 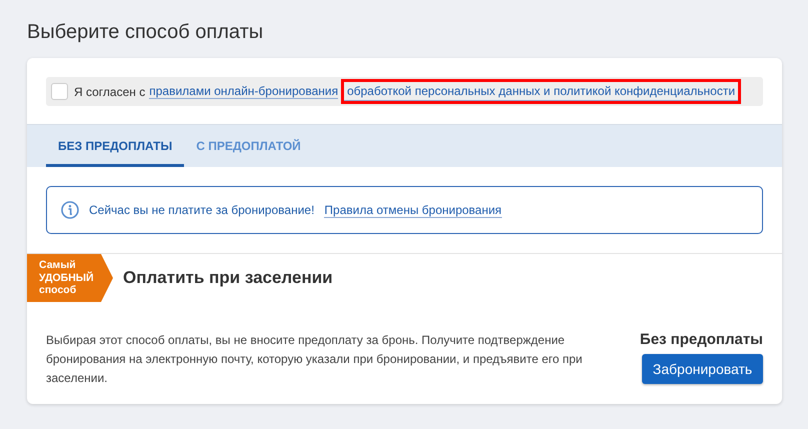 I want to click on consent-text: Я согласен с, so click(x=110, y=91).